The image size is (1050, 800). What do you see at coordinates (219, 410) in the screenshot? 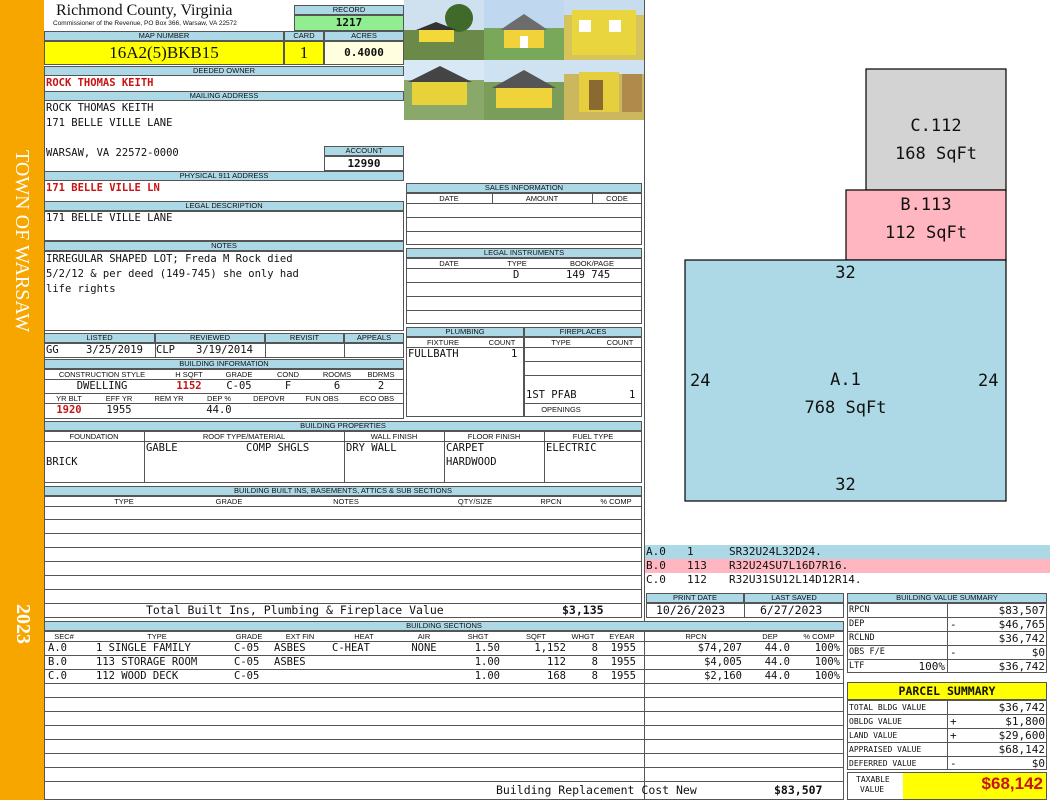
I see `bld-dep: 44.0` at bounding box center [219, 410].